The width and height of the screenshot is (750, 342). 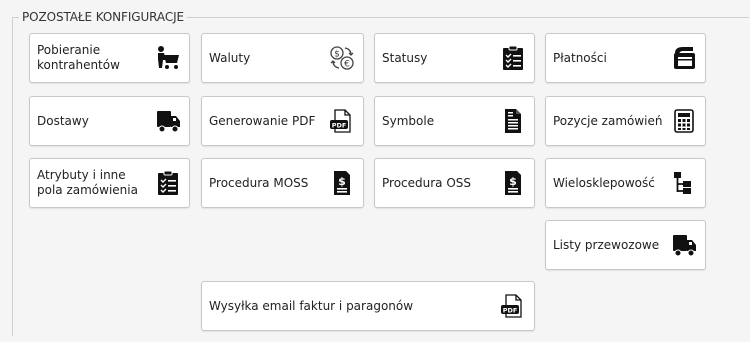 What do you see at coordinates (103, 17) in the screenshot?
I see `panel-title: POZOSTAŁE KONFIGURACJE` at bounding box center [103, 17].